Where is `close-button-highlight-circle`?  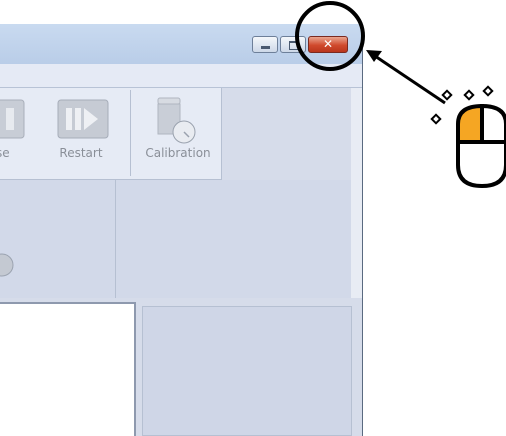 close-button-highlight-circle is located at coordinates (330, 36).